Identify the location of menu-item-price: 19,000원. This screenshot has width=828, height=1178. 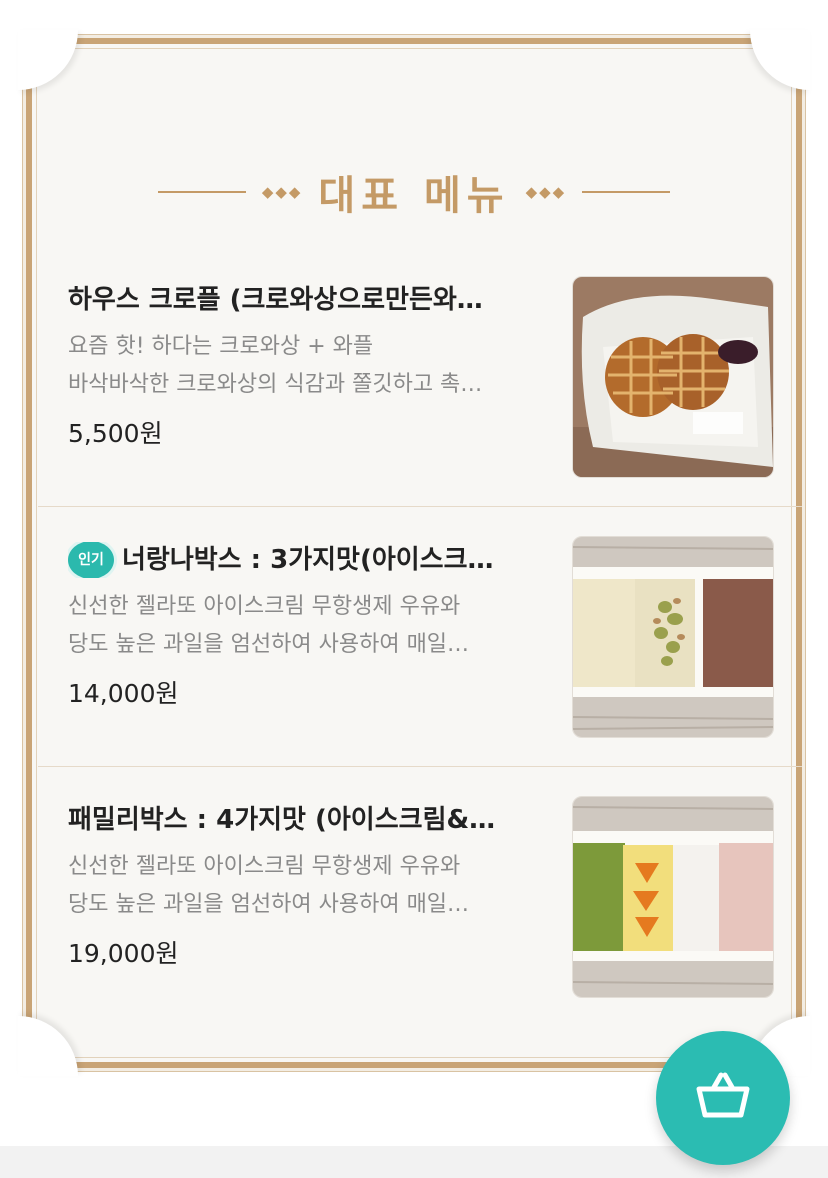
(123, 953).